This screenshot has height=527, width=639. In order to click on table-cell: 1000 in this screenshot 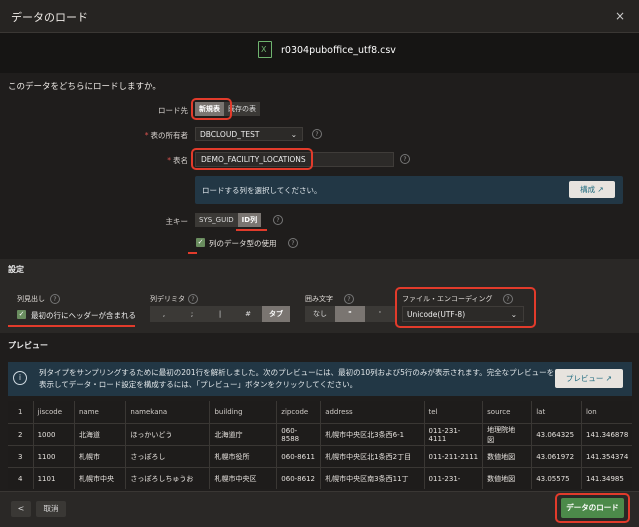, I will do `click(54, 434)`.